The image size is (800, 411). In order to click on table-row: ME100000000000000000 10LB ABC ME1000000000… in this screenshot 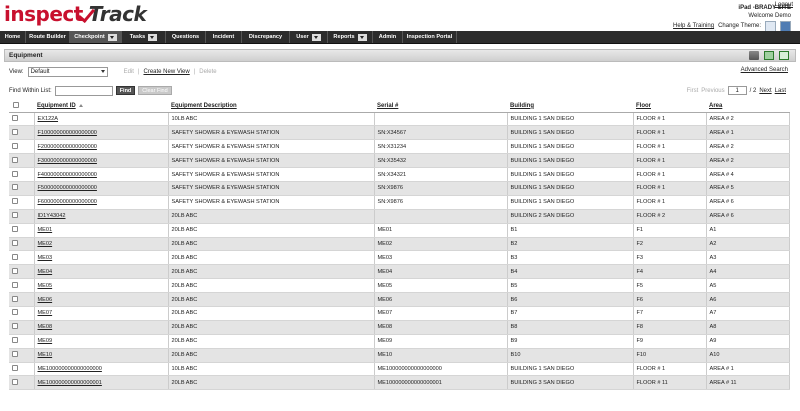, I will do `click(399, 369)`.